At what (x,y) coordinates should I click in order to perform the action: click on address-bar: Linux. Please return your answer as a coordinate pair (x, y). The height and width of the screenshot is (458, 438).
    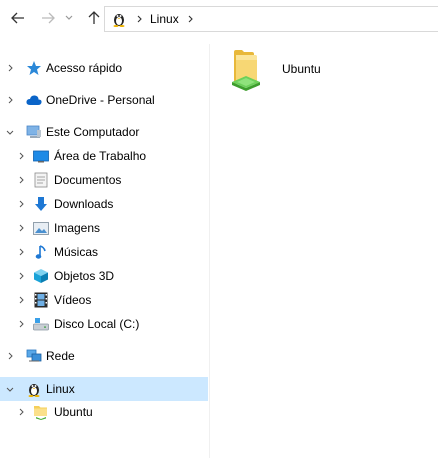
    Looking at the image, I should click on (271, 19).